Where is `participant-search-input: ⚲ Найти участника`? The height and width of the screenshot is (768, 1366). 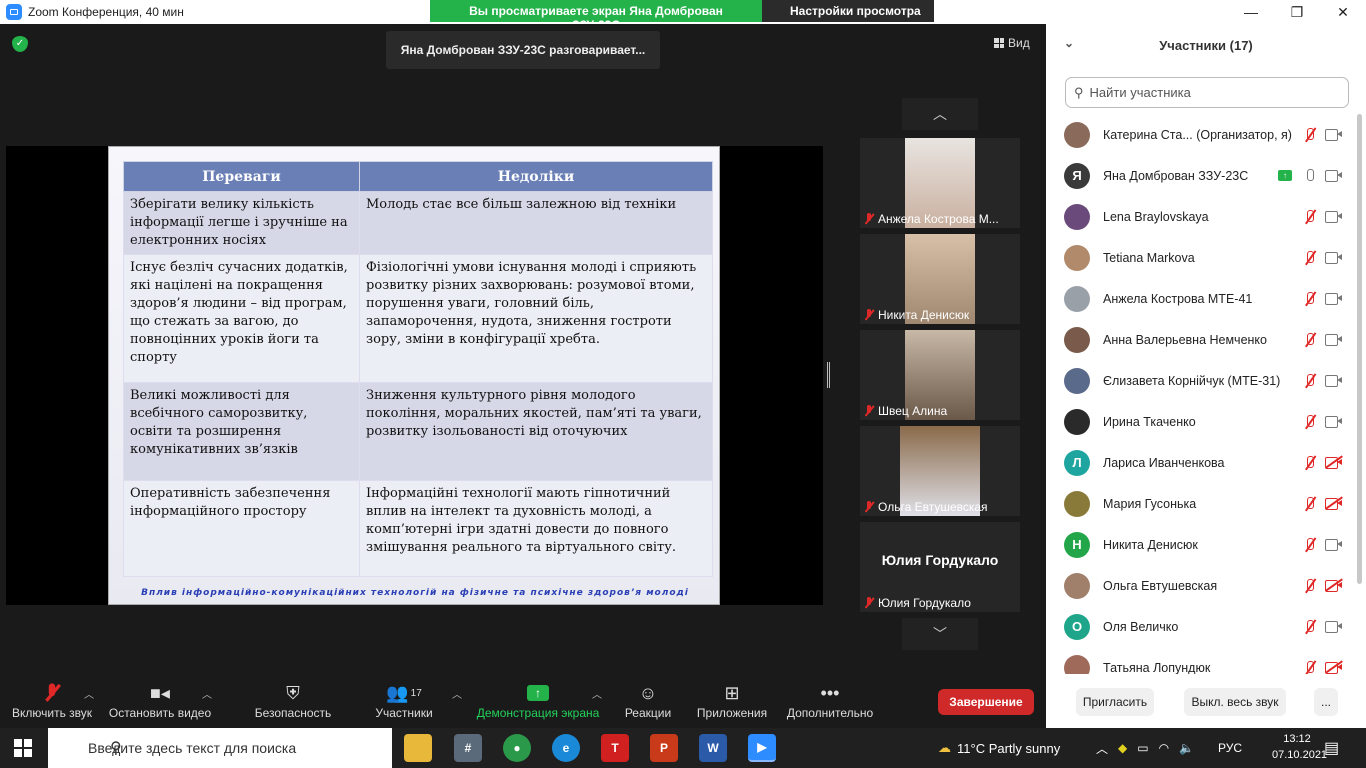
participant-search-input: ⚲ Найти участника is located at coordinates (1207, 92).